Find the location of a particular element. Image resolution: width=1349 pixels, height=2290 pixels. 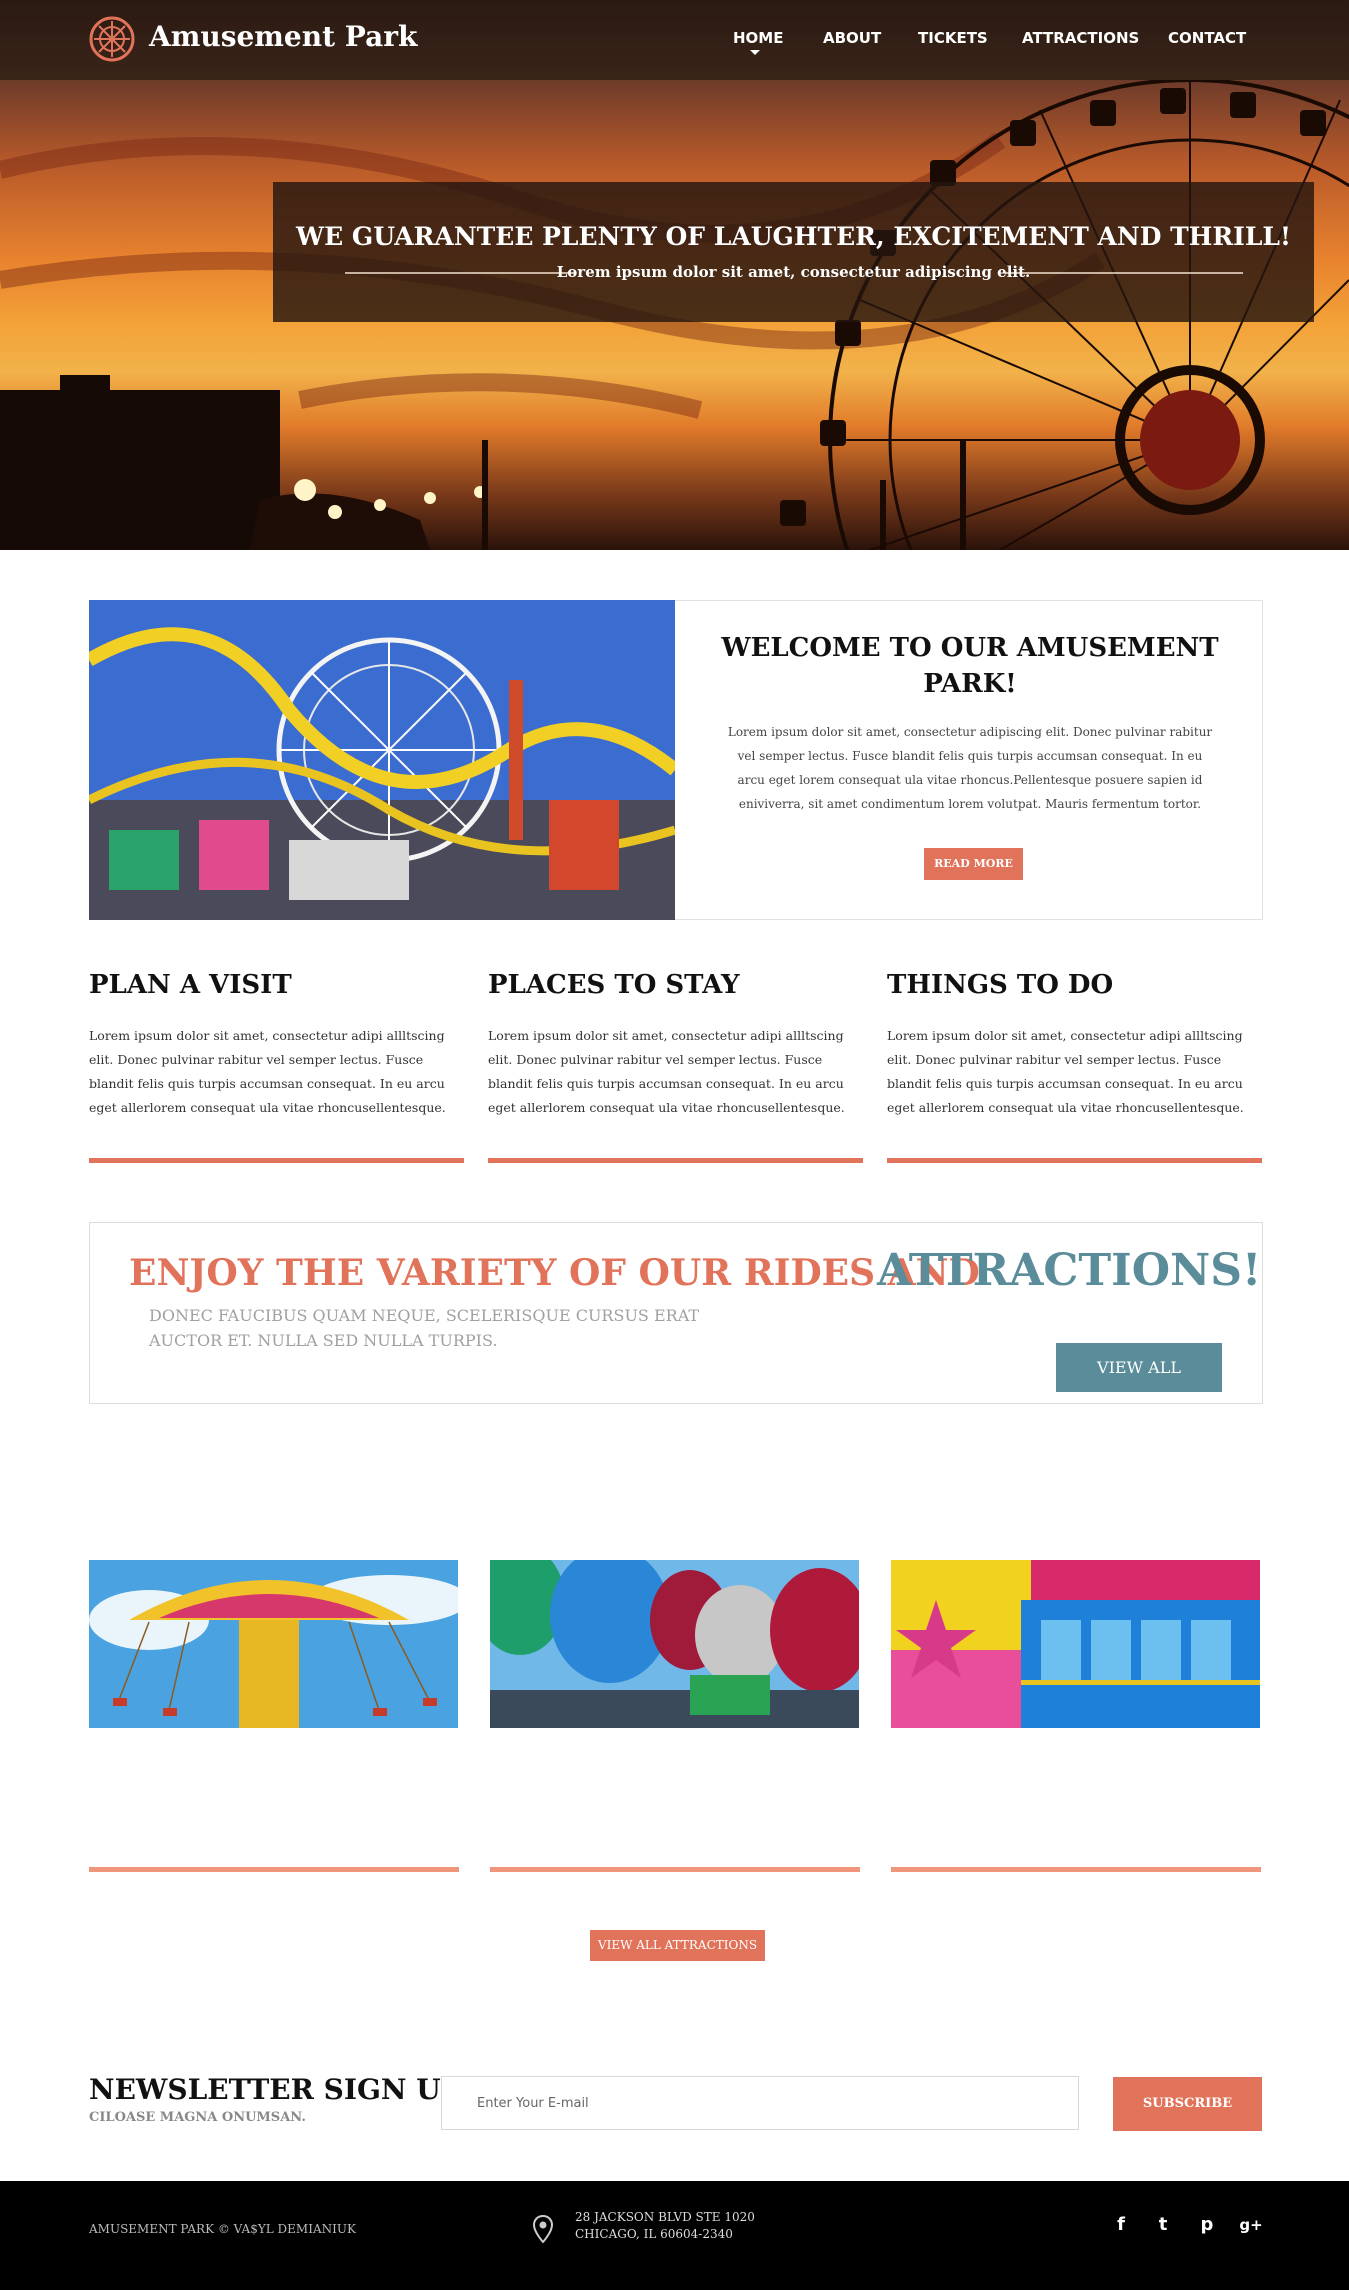

newsletter-title: NEWSLETTER SIGN UP is located at coordinates (275, 2089).